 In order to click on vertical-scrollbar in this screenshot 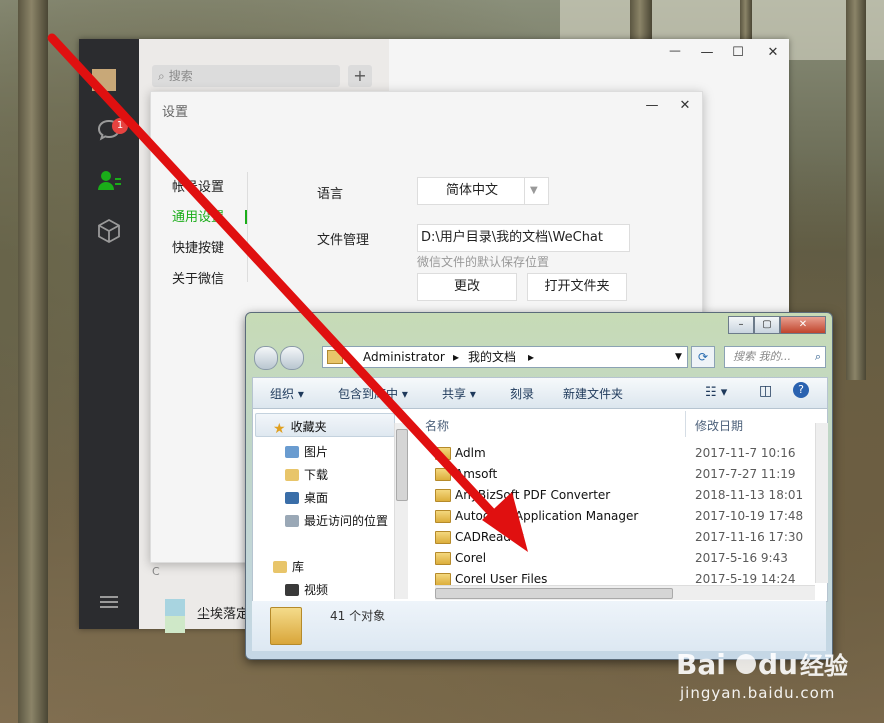, I will do `click(821, 503)`.